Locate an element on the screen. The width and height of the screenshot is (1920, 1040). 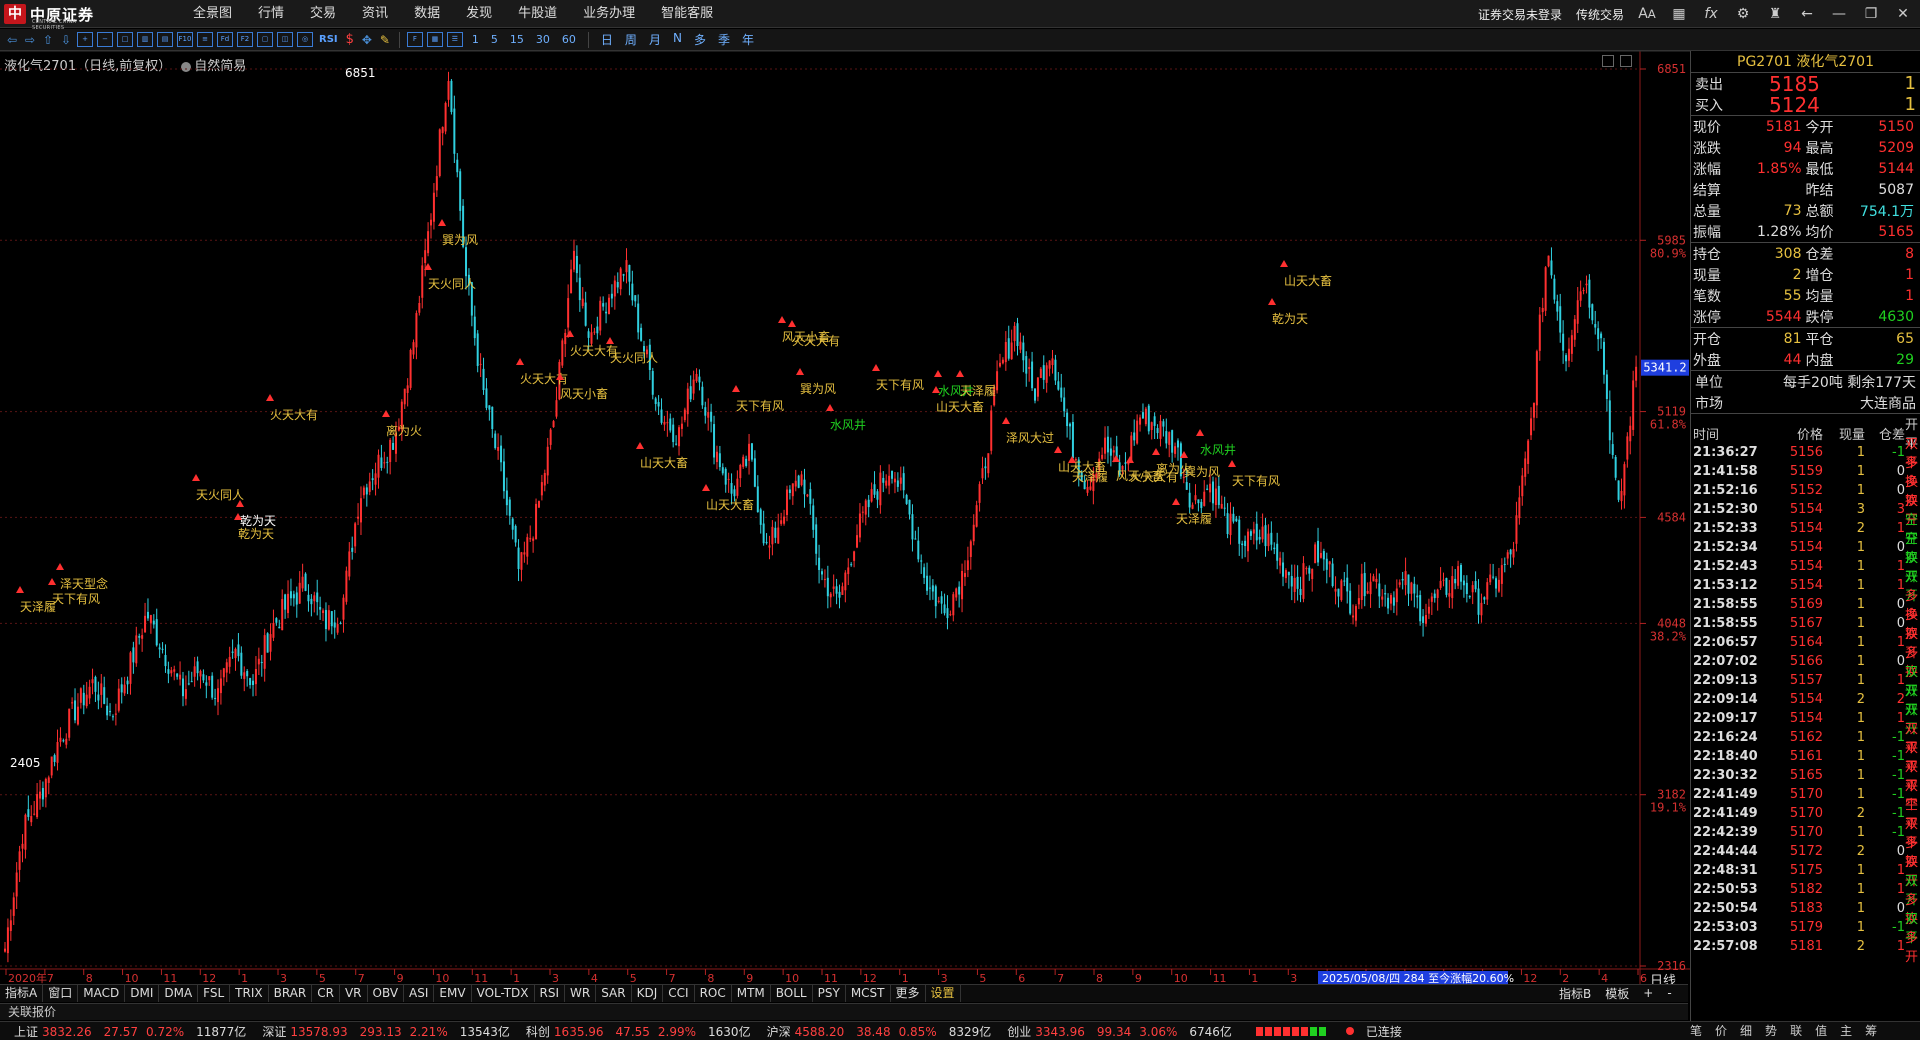
period-button: 15 is located at coordinates (517, 39).